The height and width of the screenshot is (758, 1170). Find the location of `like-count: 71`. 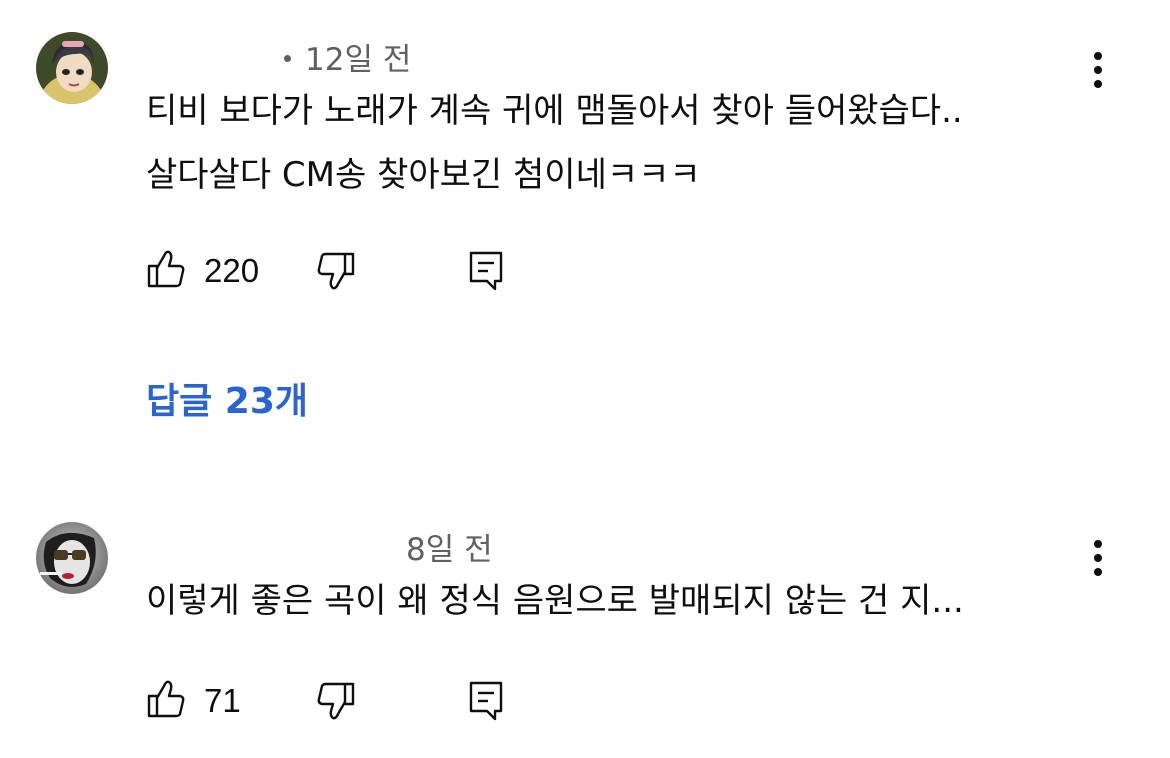

like-count: 71 is located at coordinates (222, 700).